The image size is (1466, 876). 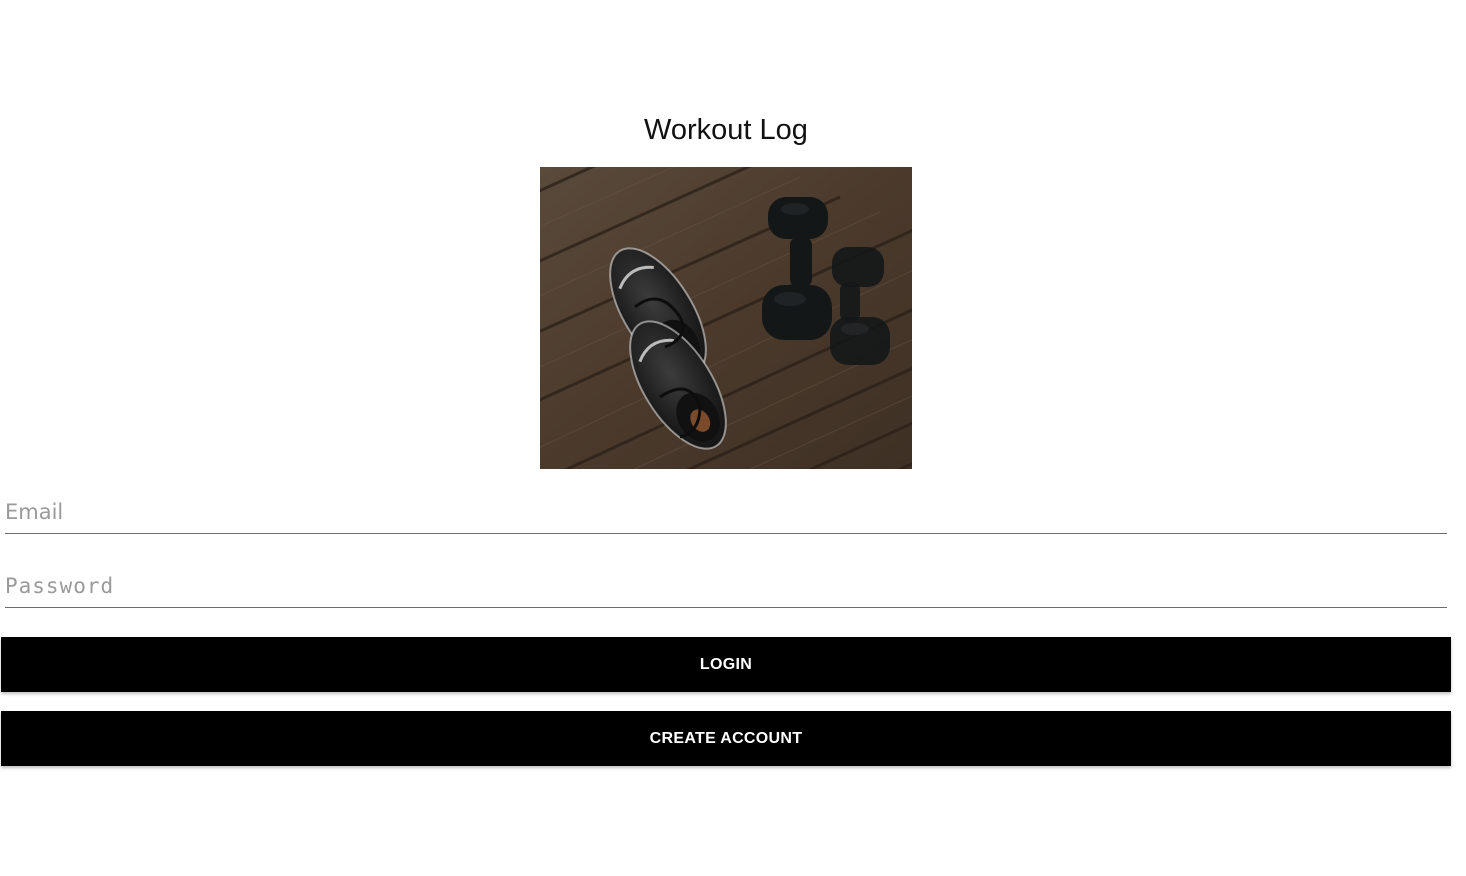 I want to click on hero-image, so click(x=726, y=318).